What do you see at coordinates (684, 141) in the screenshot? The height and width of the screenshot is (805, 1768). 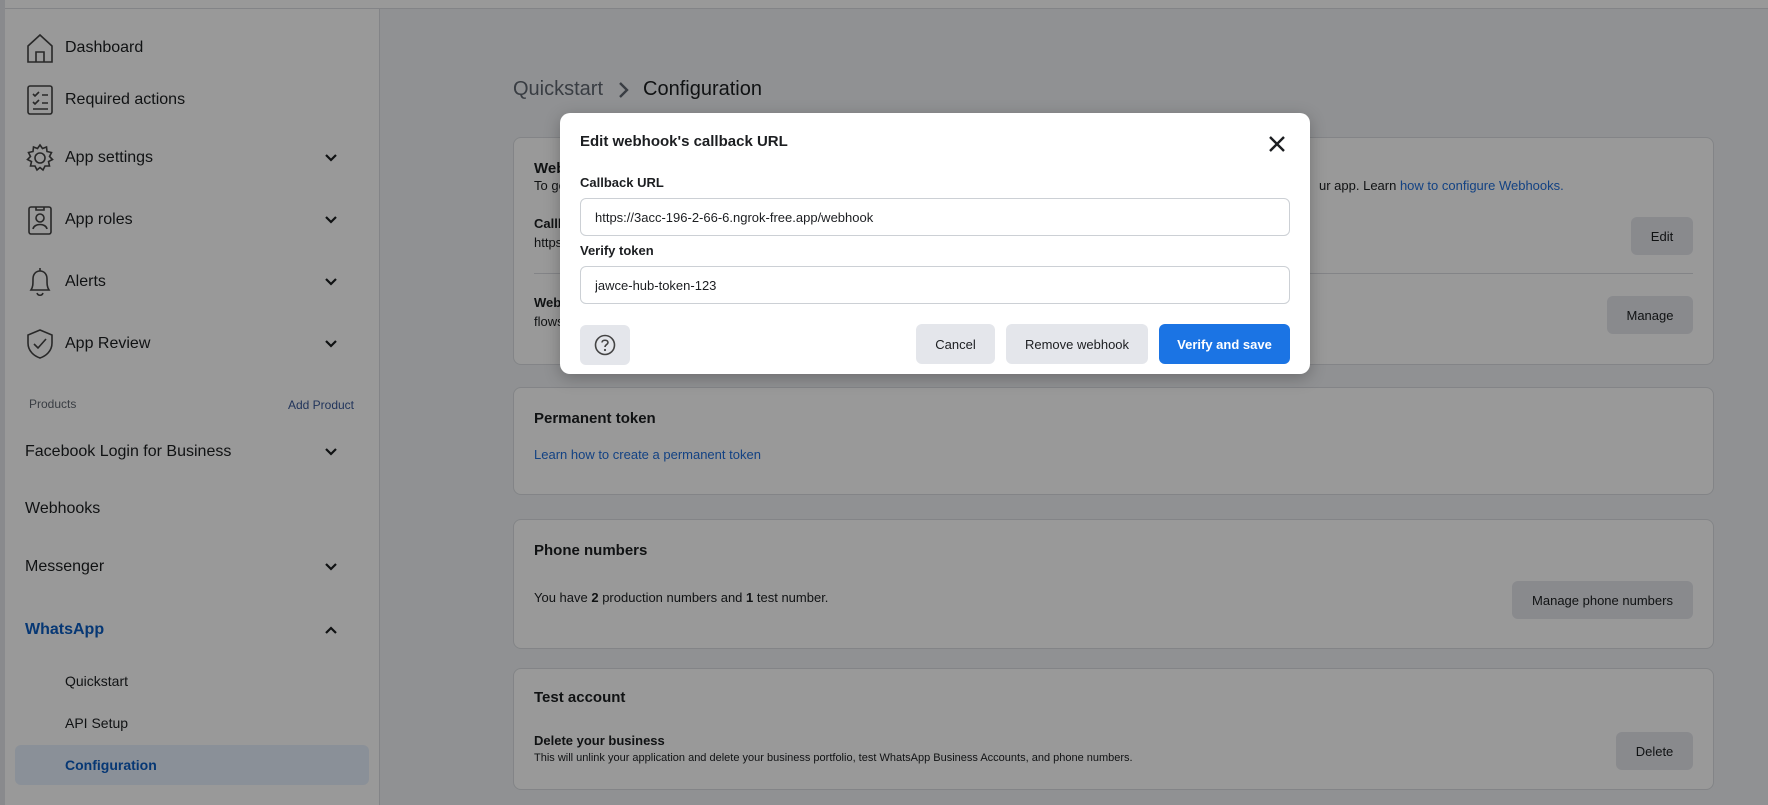 I see `modal-title: Edit webhook's callback URL` at bounding box center [684, 141].